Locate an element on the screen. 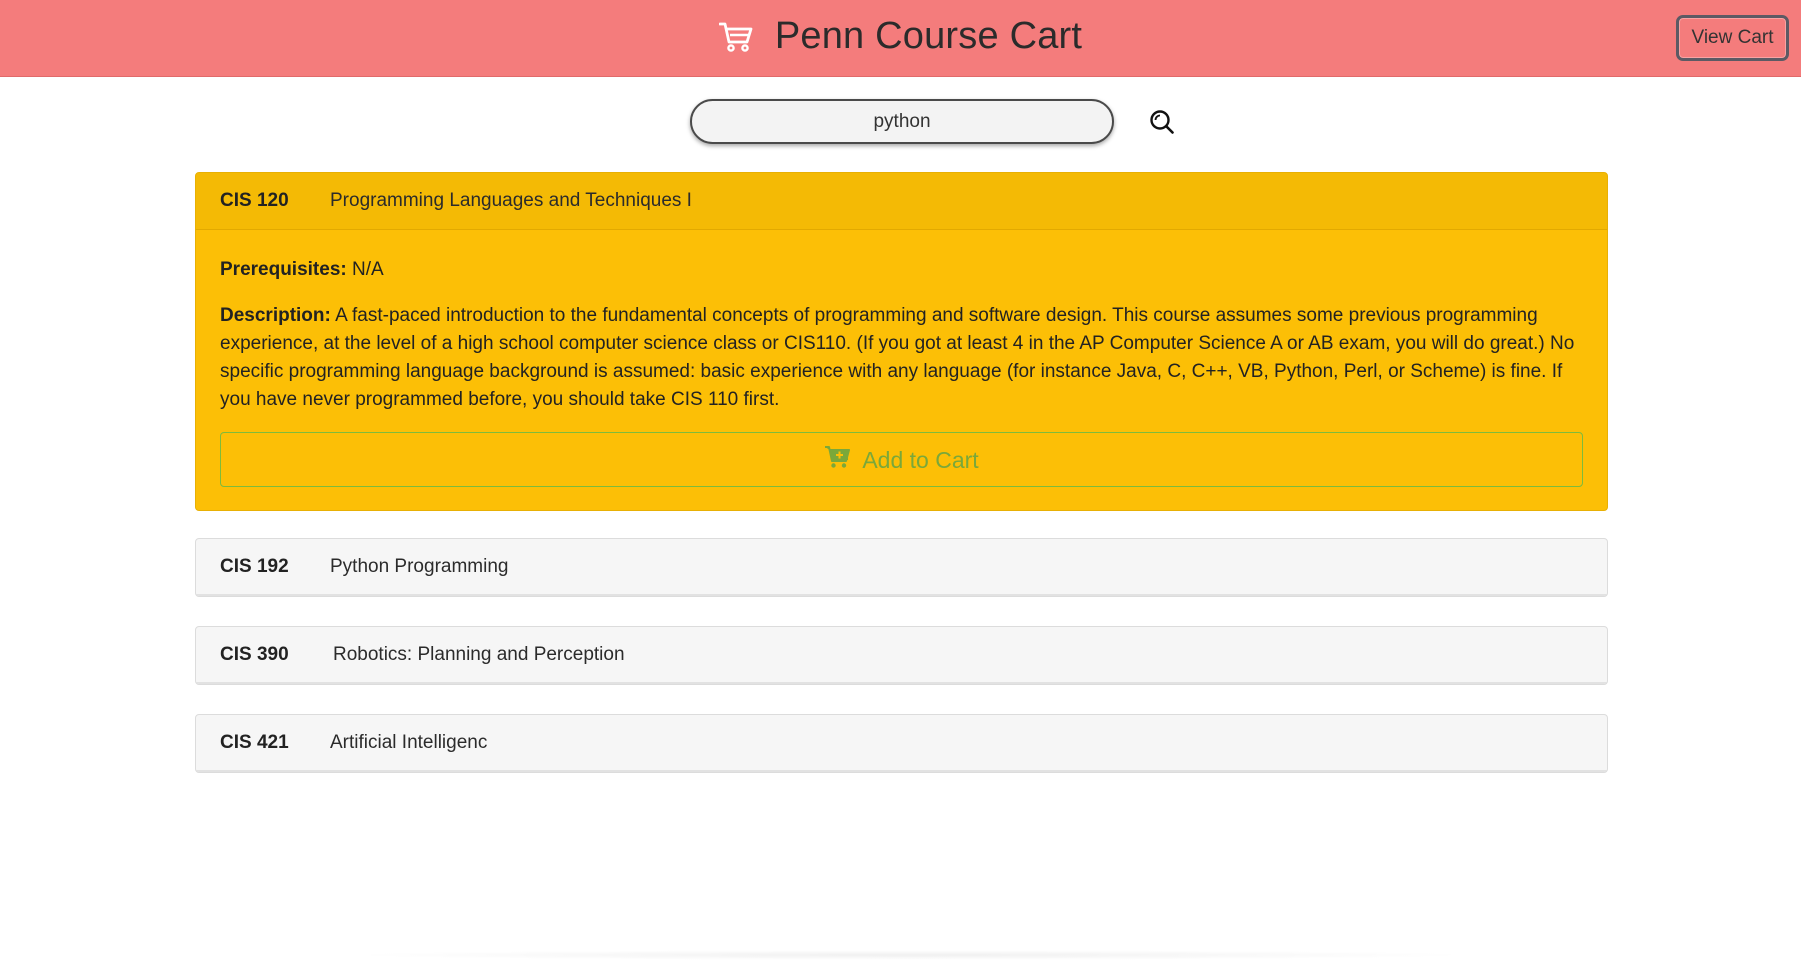  top-navbar: Penn Course Cart View Cart is located at coordinates (900, 38).